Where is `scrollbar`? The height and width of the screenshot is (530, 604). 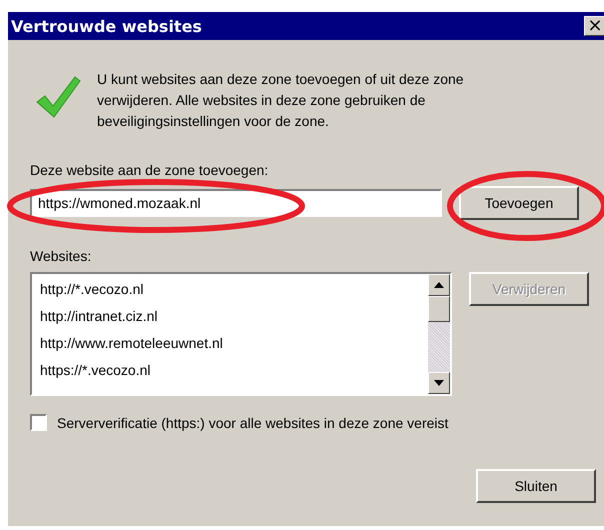 scrollbar is located at coordinates (439, 334).